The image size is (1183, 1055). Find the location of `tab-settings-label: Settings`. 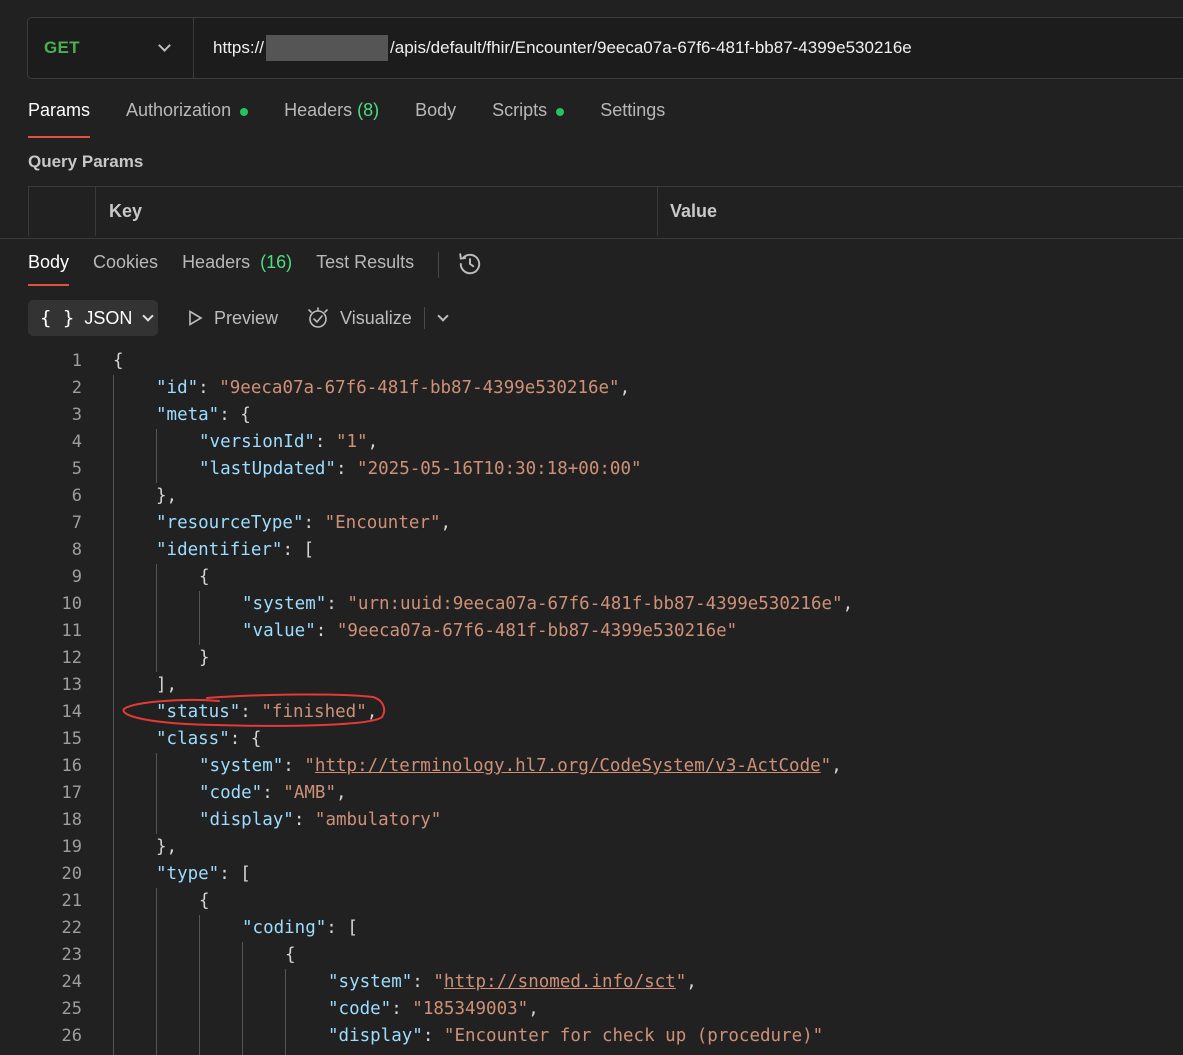

tab-settings-label: Settings is located at coordinates (633, 110).